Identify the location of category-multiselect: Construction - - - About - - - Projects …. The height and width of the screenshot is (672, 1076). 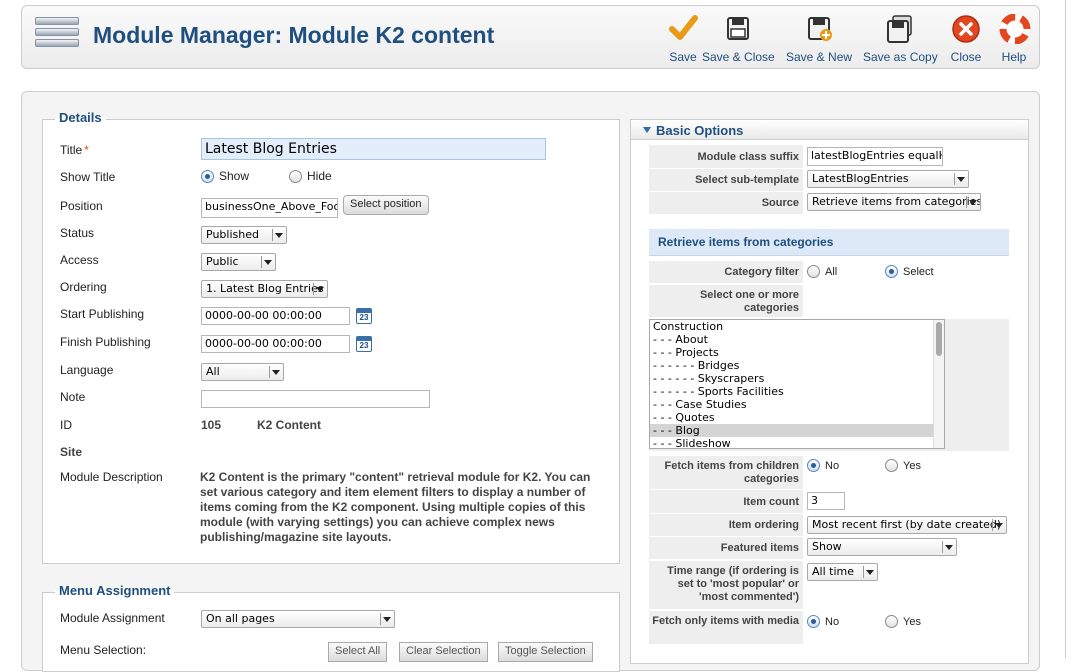
(797, 384).